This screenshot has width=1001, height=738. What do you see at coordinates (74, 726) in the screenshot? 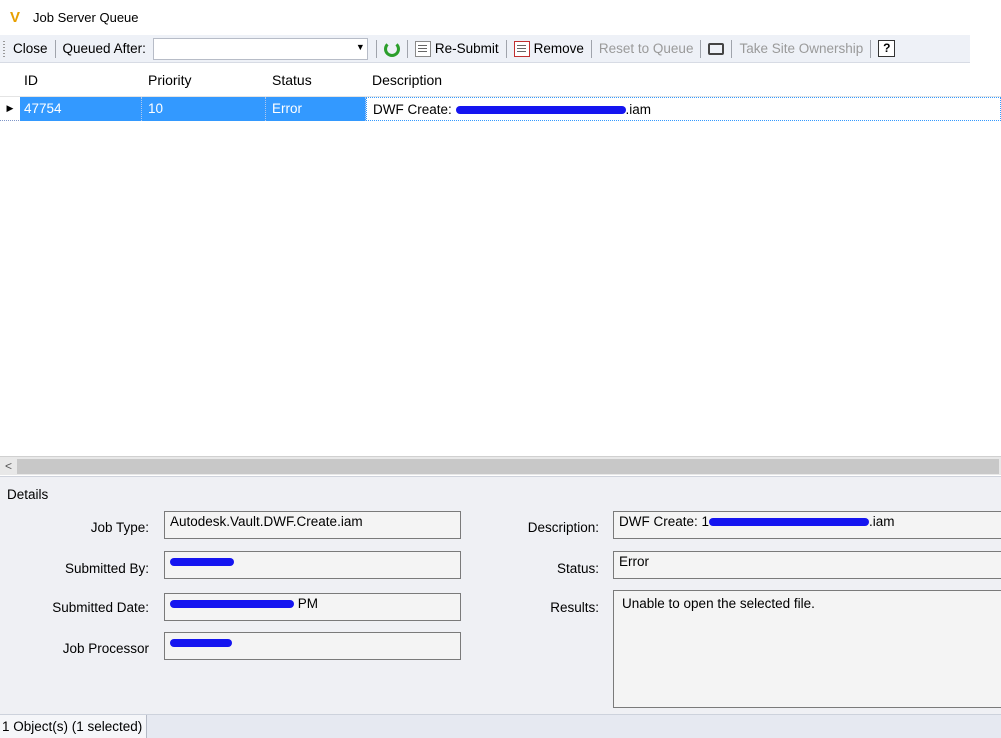
I see `selection-count-text: 1 Object(s) (1 selected)` at bounding box center [74, 726].